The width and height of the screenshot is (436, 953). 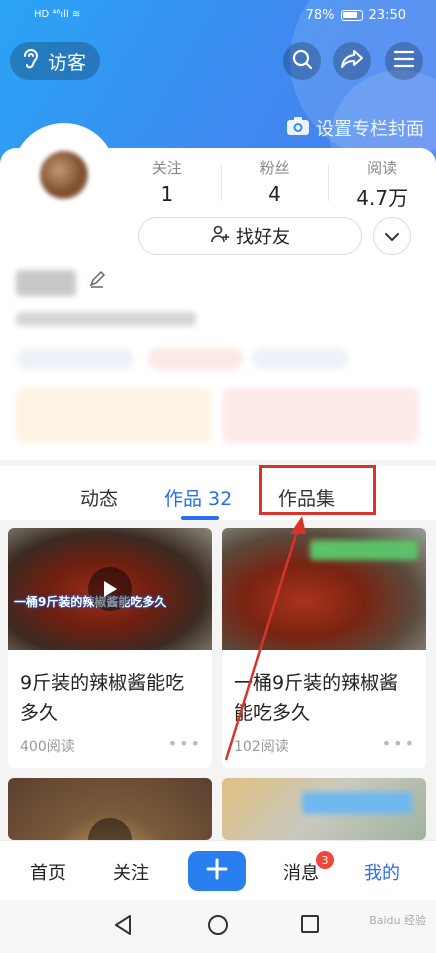 I want to click on publish-button, so click(x=217, y=871).